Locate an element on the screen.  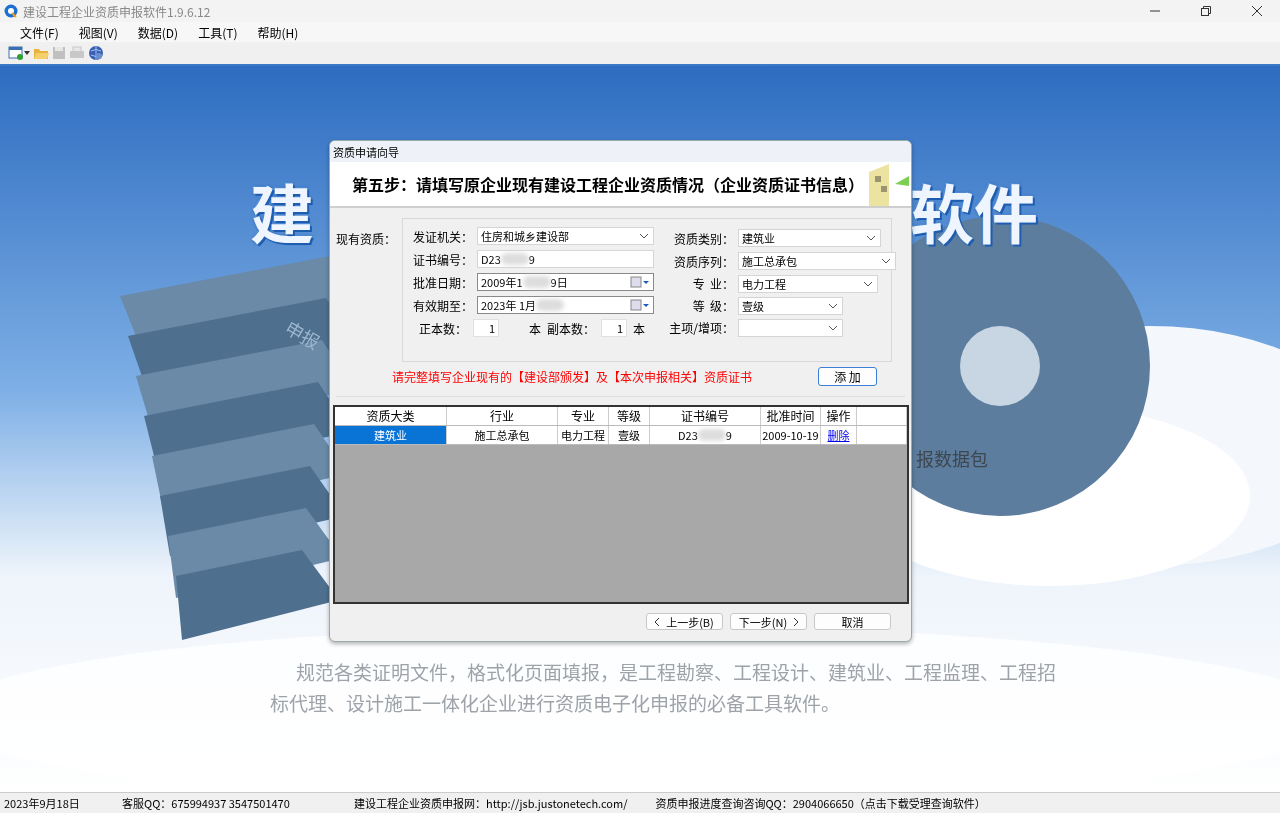
field-label: 专 业： is located at coordinates (713, 283).